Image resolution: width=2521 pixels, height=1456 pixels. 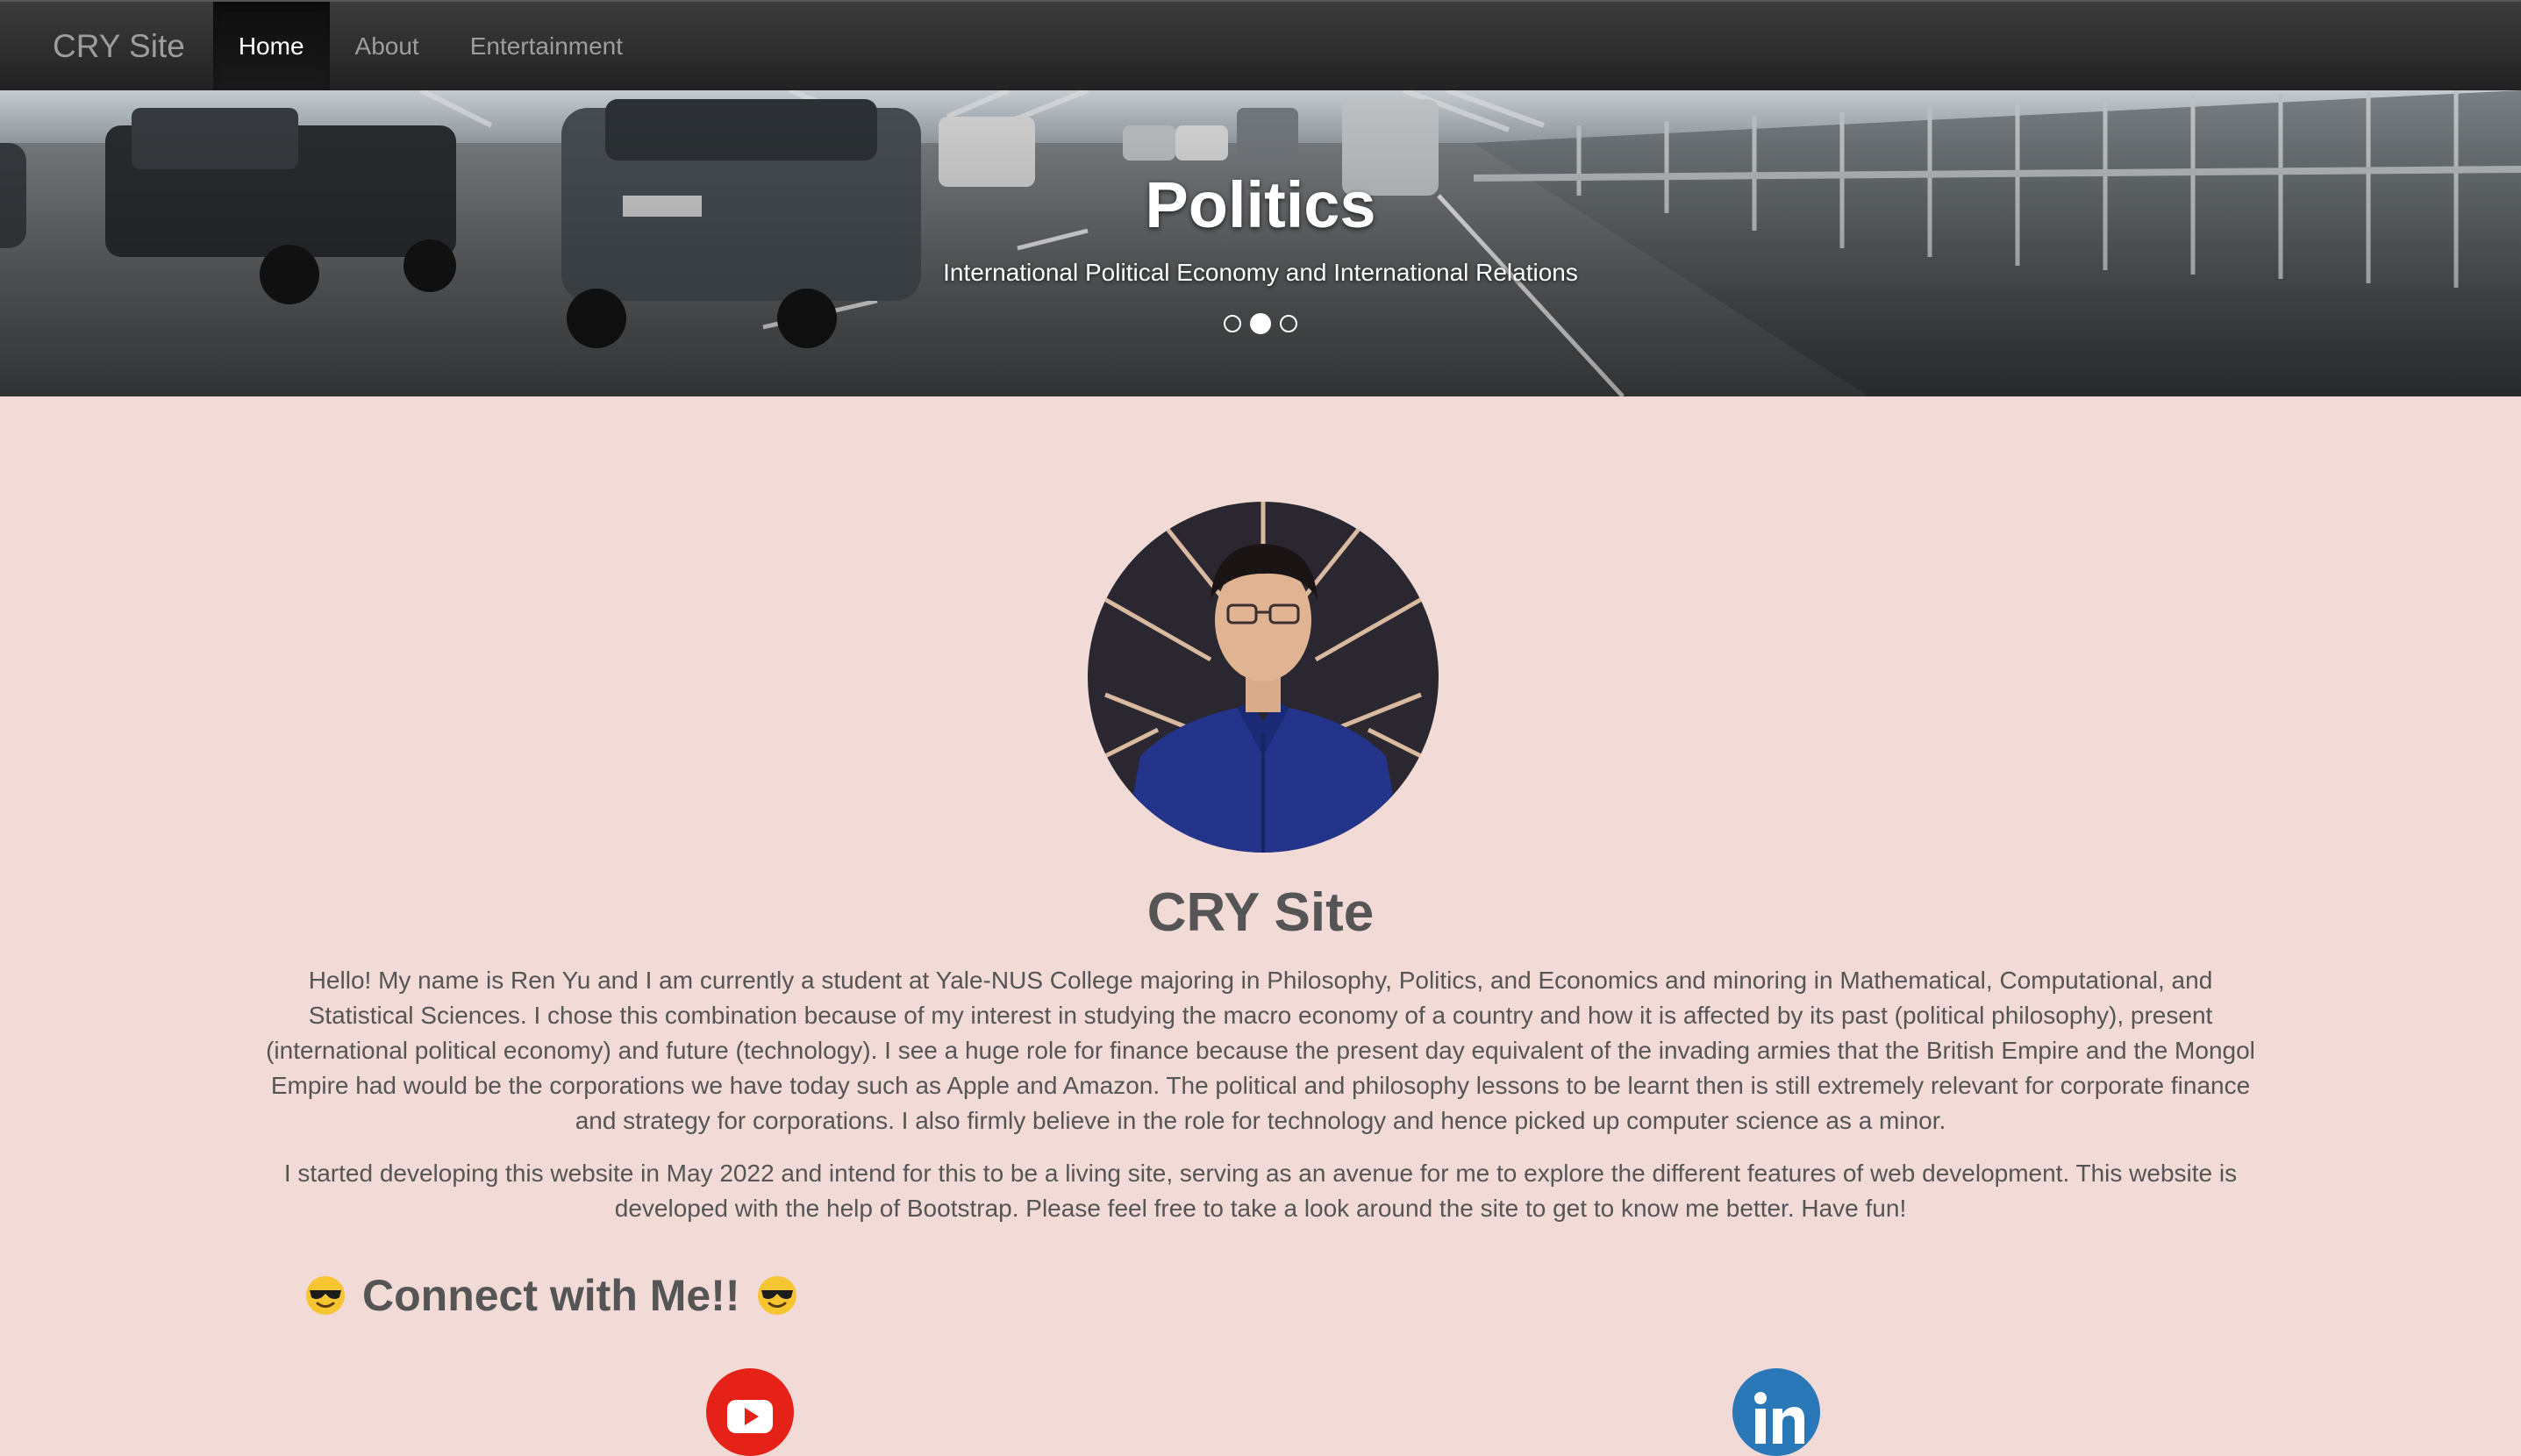 What do you see at coordinates (1260, 912) in the screenshot?
I see `profile-title: CRY Site` at bounding box center [1260, 912].